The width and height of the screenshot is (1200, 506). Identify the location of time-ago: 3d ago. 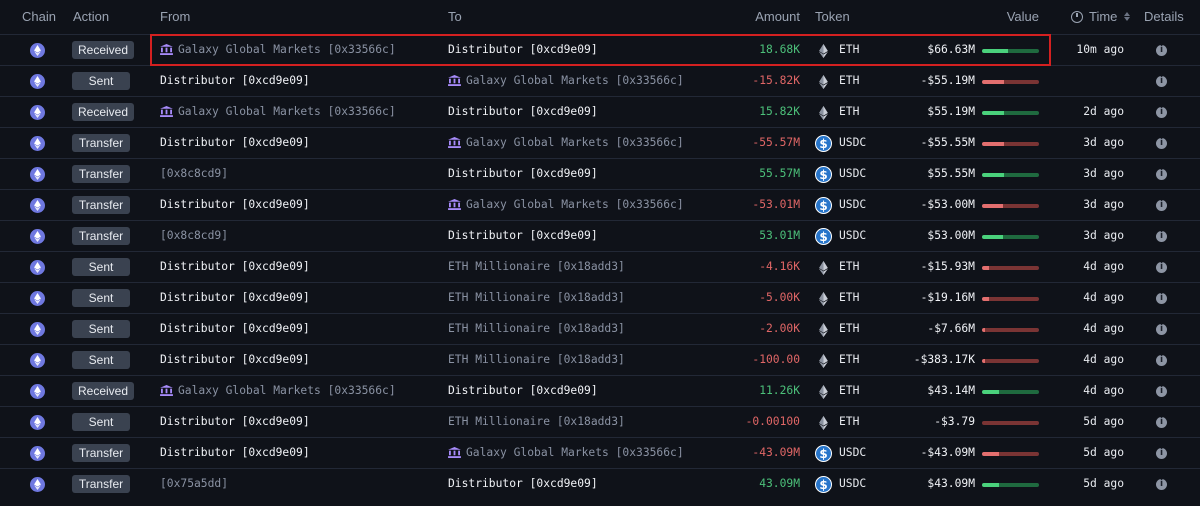
(1103, 173).